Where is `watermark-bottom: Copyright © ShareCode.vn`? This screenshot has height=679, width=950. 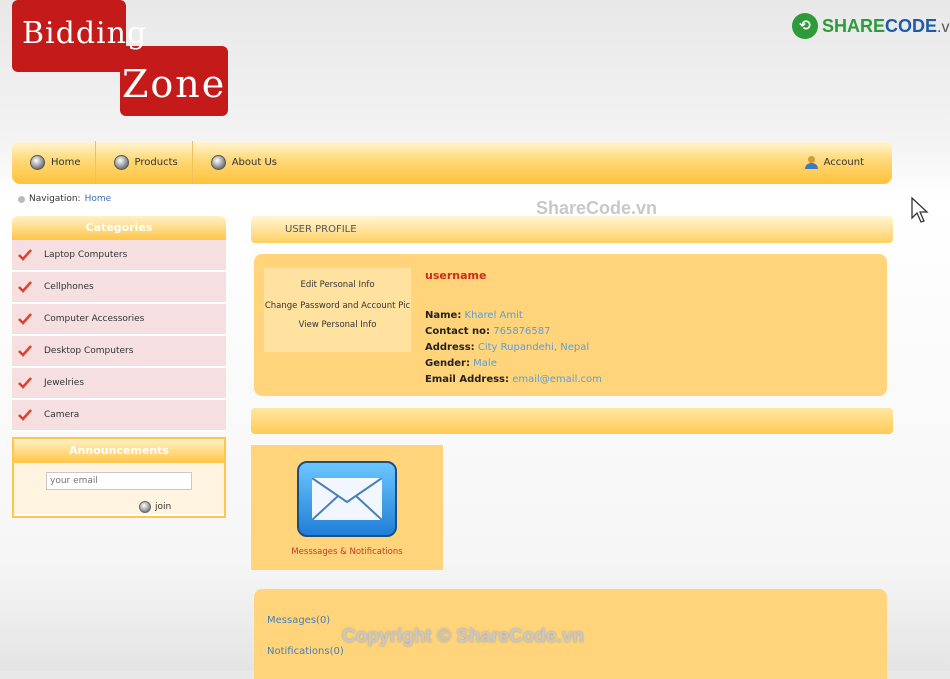
watermark-bottom: Copyright © ShareCode.vn is located at coordinates (463, 636).